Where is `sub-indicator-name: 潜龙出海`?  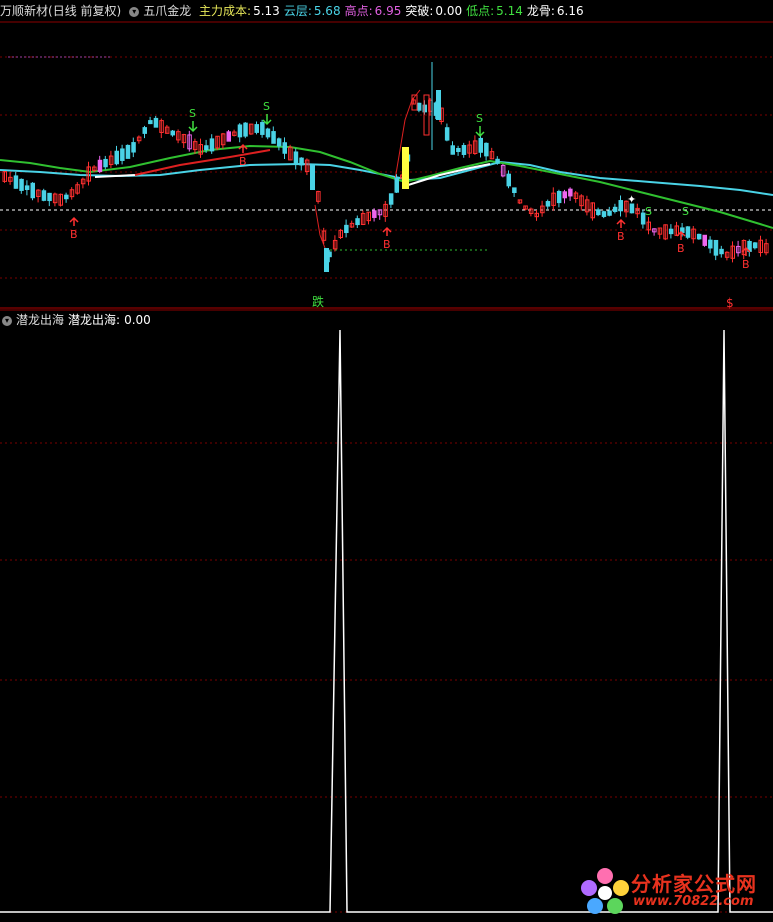 sub-indicator-name: 潜龙出海 is located at coordinates (40, 320).